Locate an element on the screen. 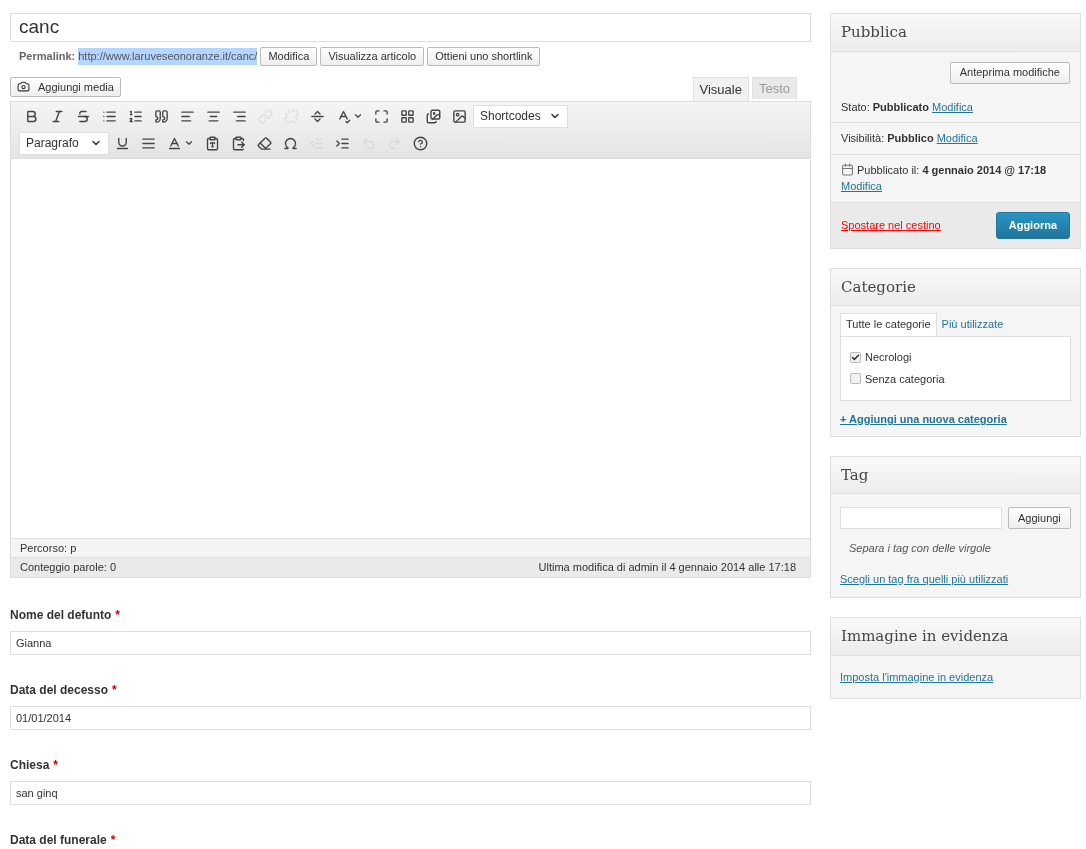 This screenshot has height=849, width=1086. fullscreen-icon is located at coordinates (381, 116).